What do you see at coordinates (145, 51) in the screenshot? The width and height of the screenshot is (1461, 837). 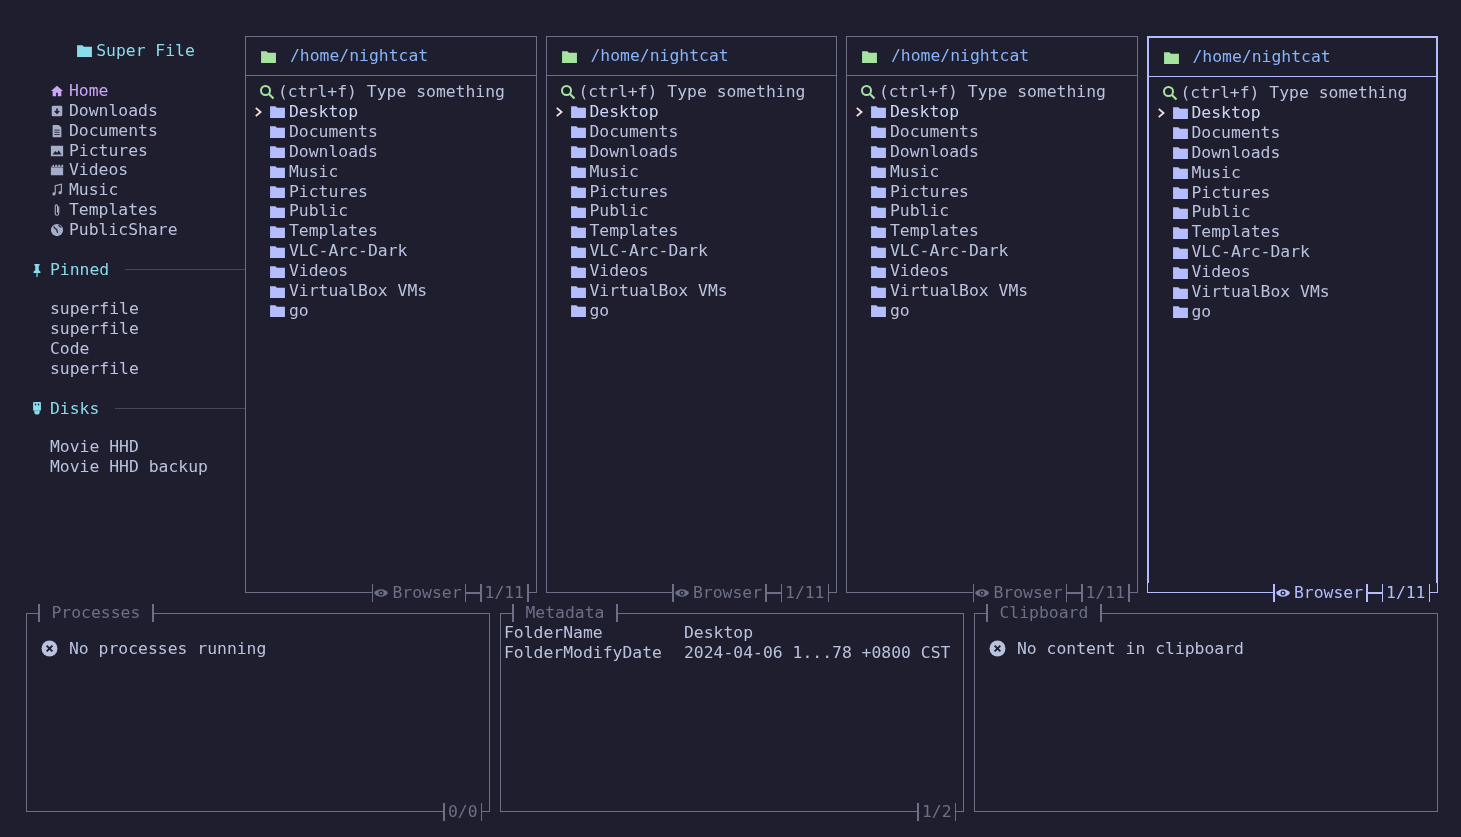 I see `app-title: Super File` at bounding box center [145, 51].